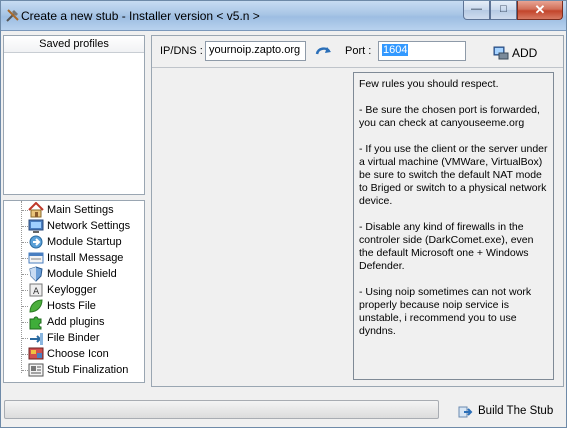  What do you see at coordinates (525, 53) in the screenshot?
I see `add-label: ADD` at bounding box center [525, 53].